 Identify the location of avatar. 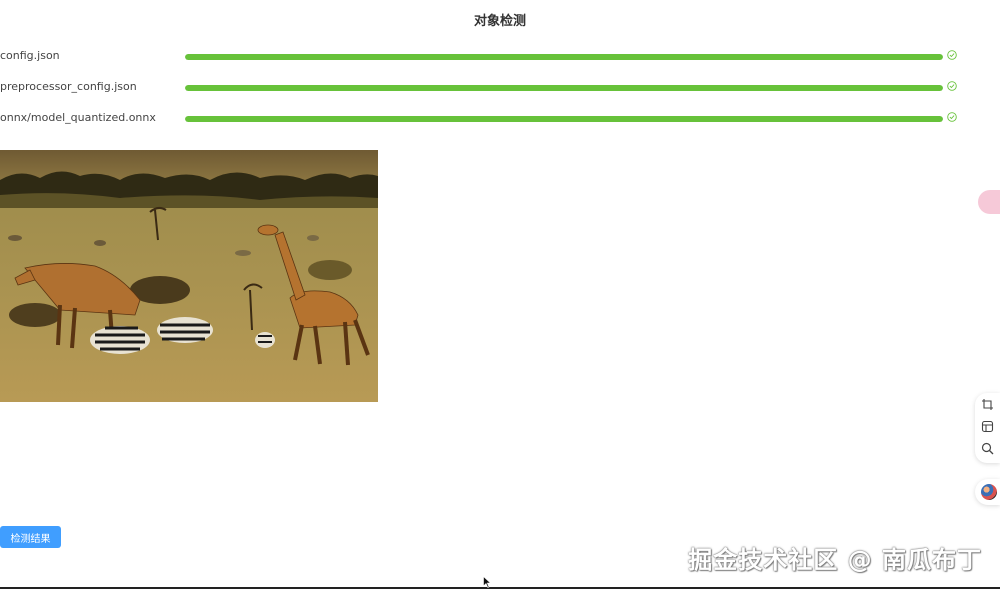
(989, 492).